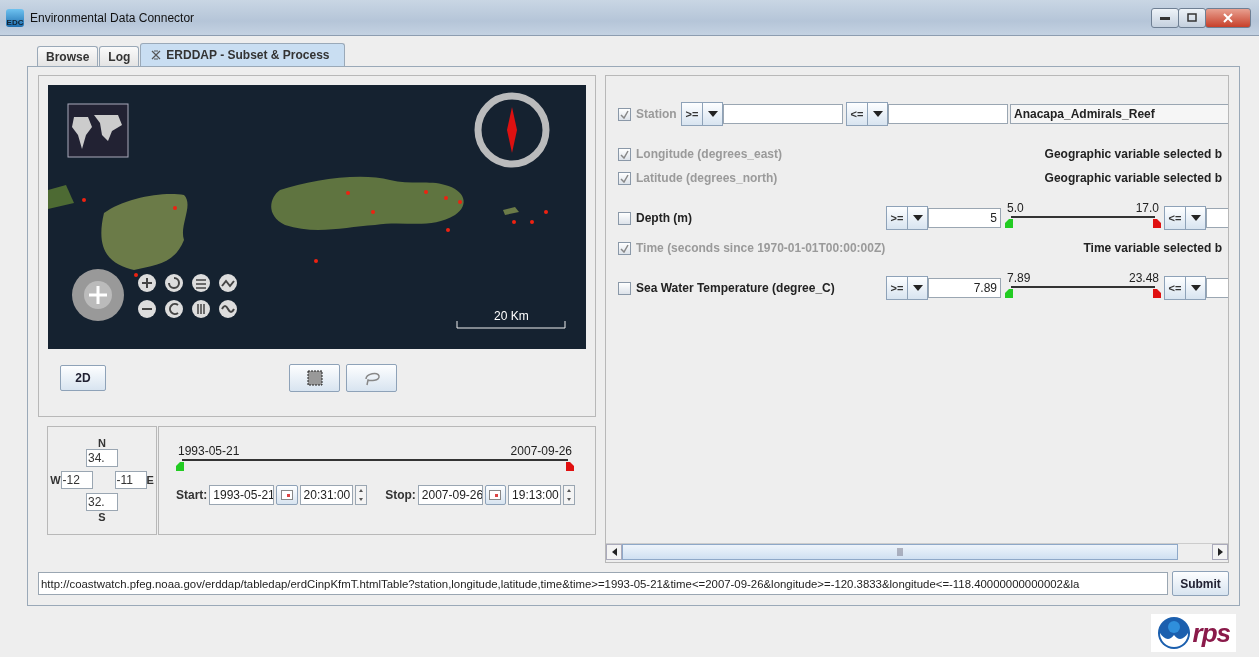  Describe the element at coordinates (76, 480) in the screenshot. I see `west-bound-field: -12` at that location.